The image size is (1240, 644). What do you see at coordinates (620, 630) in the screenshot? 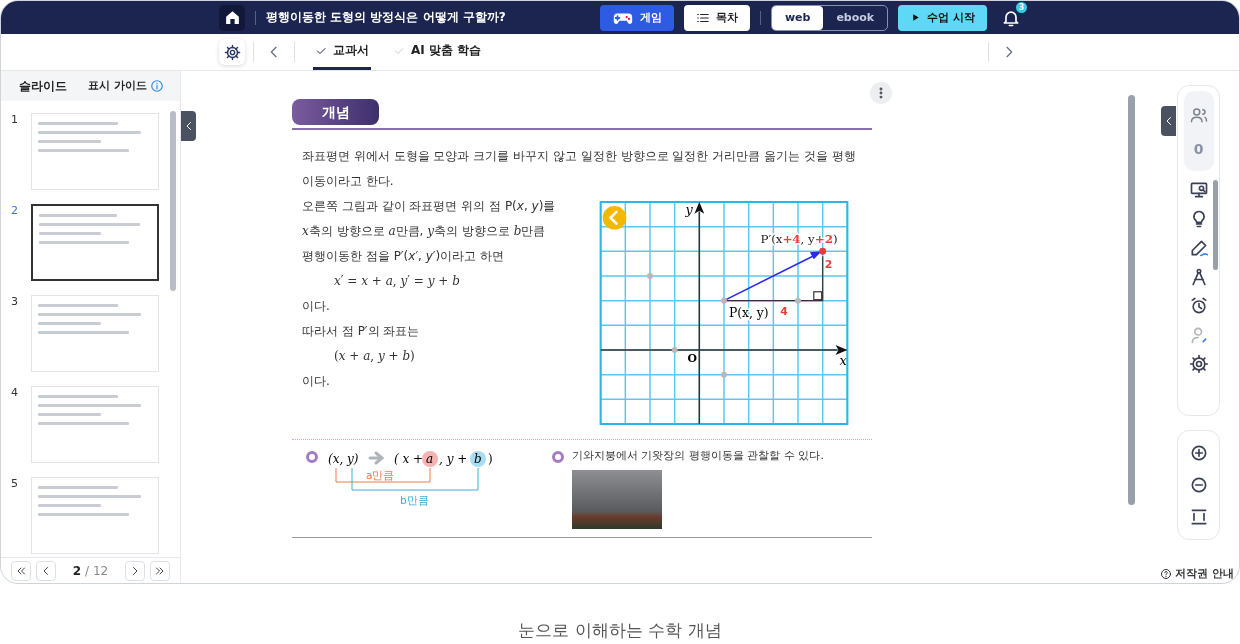
I see `caption: 눈으로 이해하는 수학 개념` at bounding box center [620, 630].